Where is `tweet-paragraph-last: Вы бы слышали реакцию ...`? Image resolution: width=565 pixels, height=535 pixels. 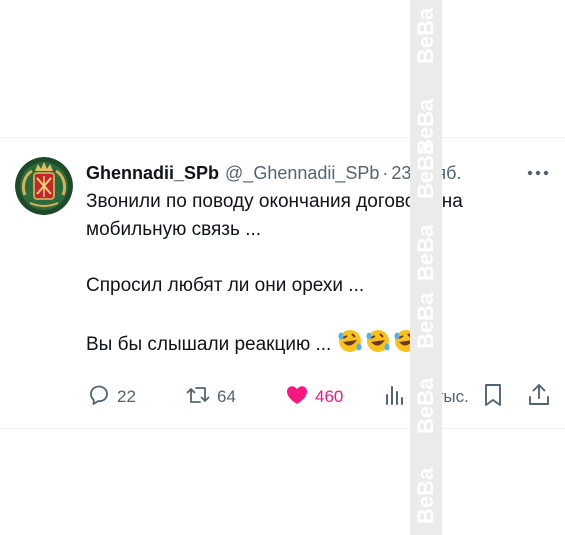
tweet-paragraph-last: Вы бы слышали реакцию ... is located at coordinates (316, 345).